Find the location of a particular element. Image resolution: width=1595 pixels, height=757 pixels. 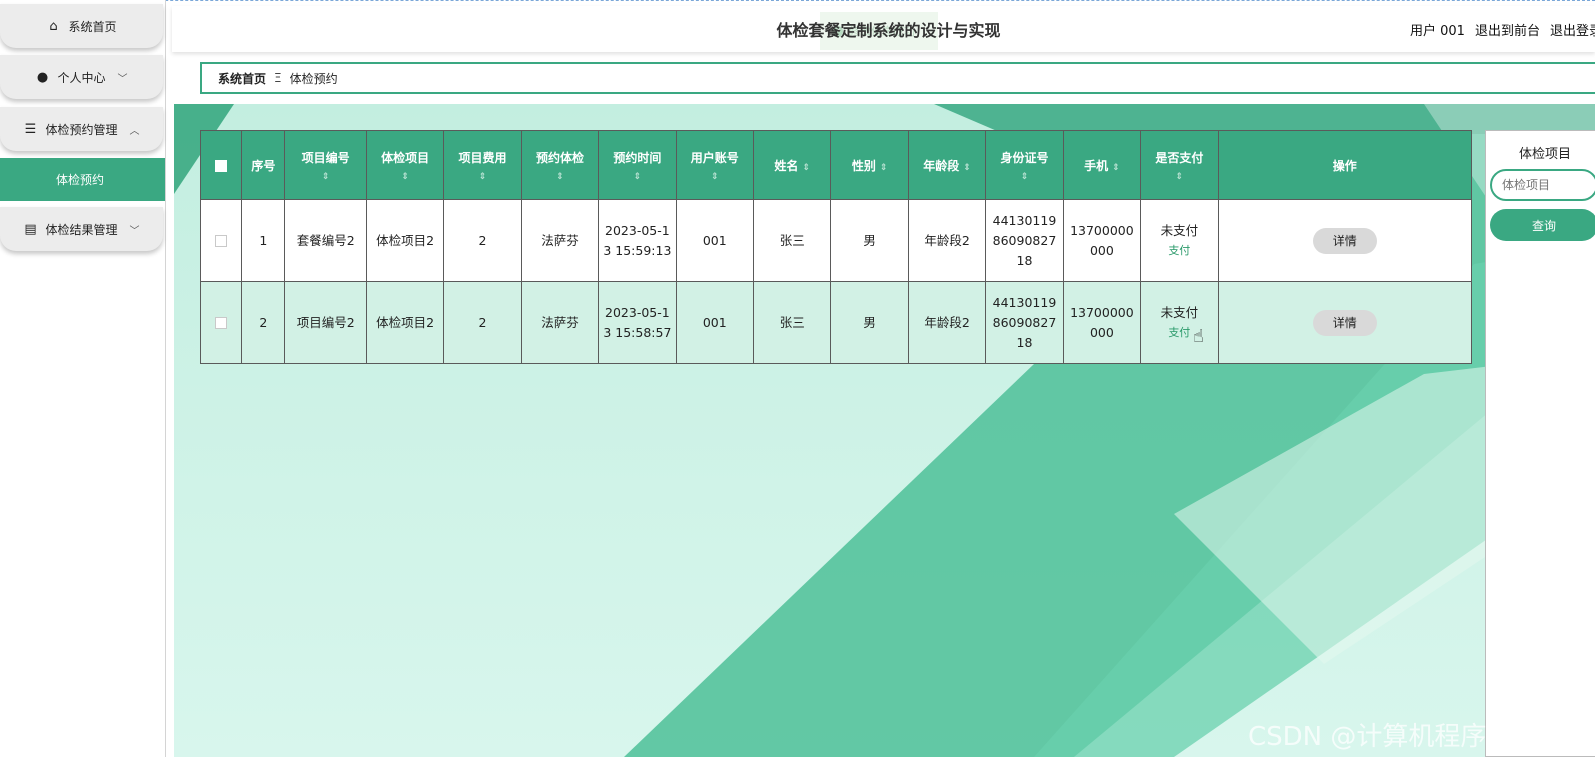

pay-link: 支付 is located at coordinates (1179, 251).